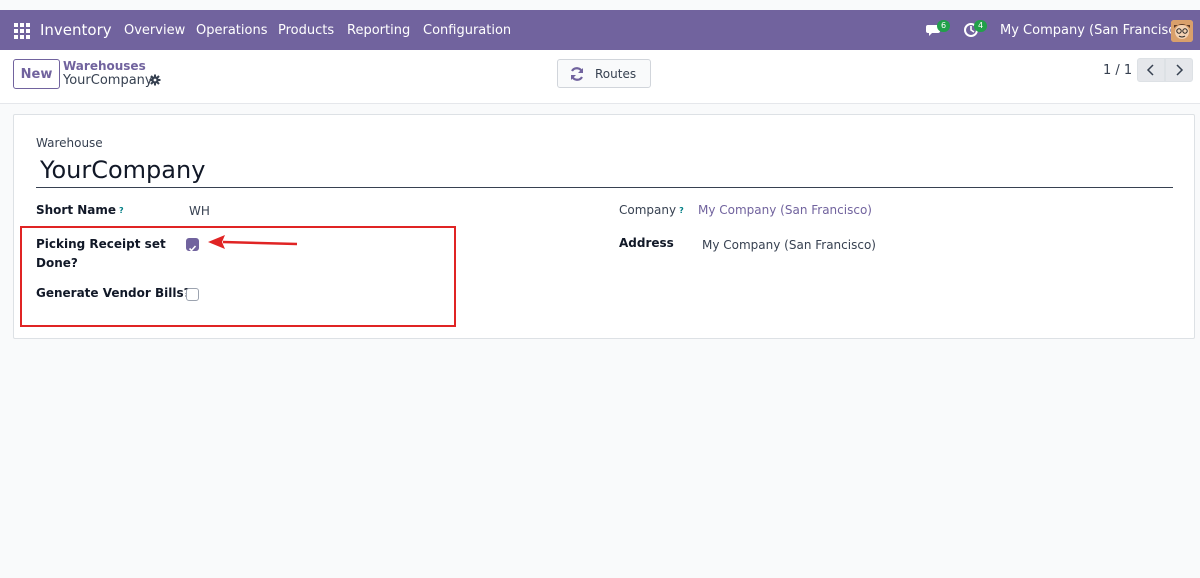 The image size is (1200, 578). Describe the element at coordinates (616, 73) in the screenshot. I see `routes-label: Routes` at that location.